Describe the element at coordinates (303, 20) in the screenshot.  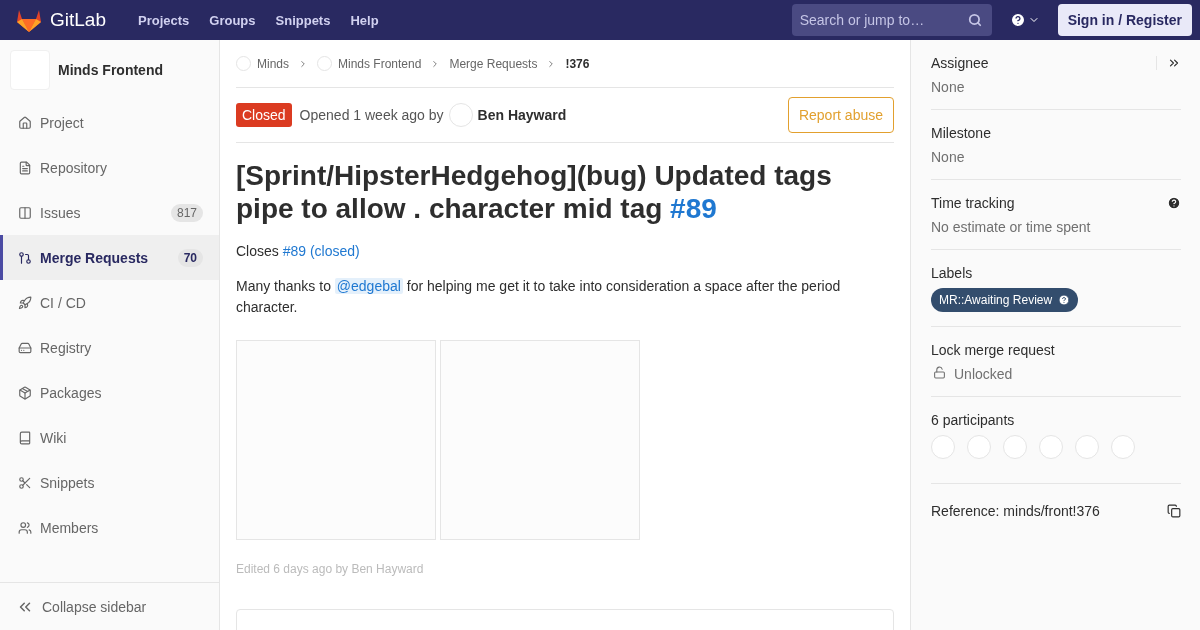
I see `nav-link: Snippets` at that location.